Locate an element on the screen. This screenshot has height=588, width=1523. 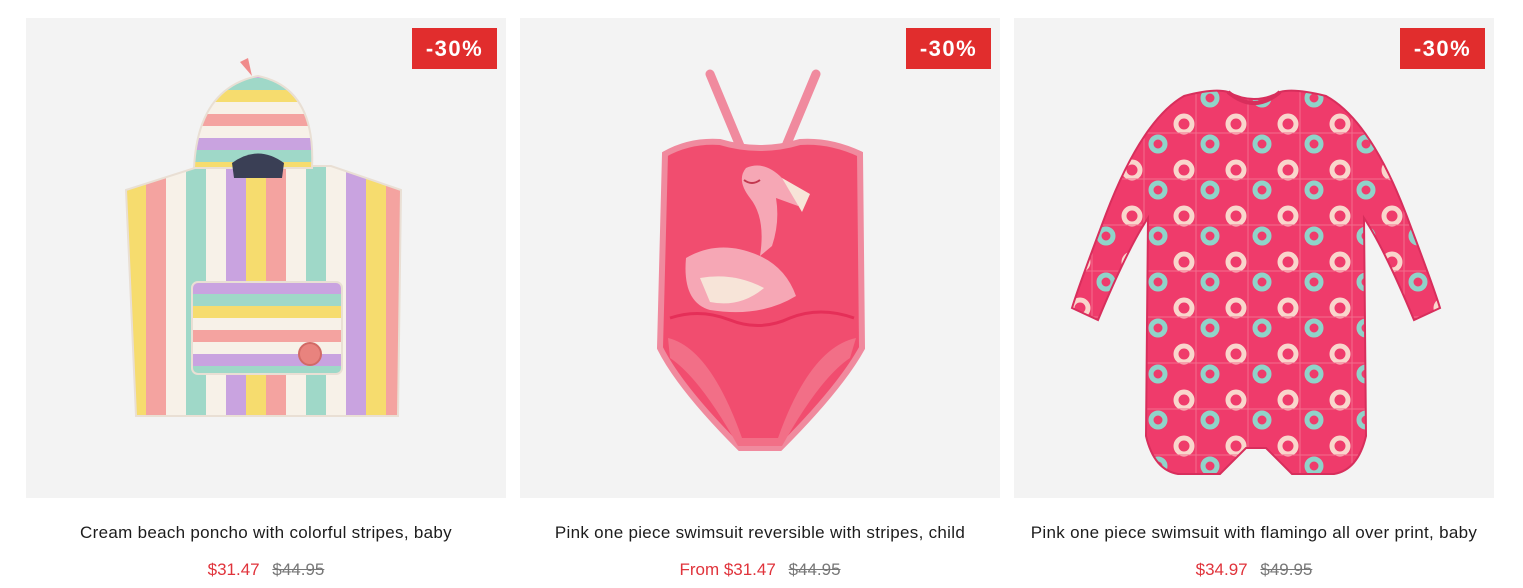
flamingo-swimsuit-image is located at coordinates (761, 260).